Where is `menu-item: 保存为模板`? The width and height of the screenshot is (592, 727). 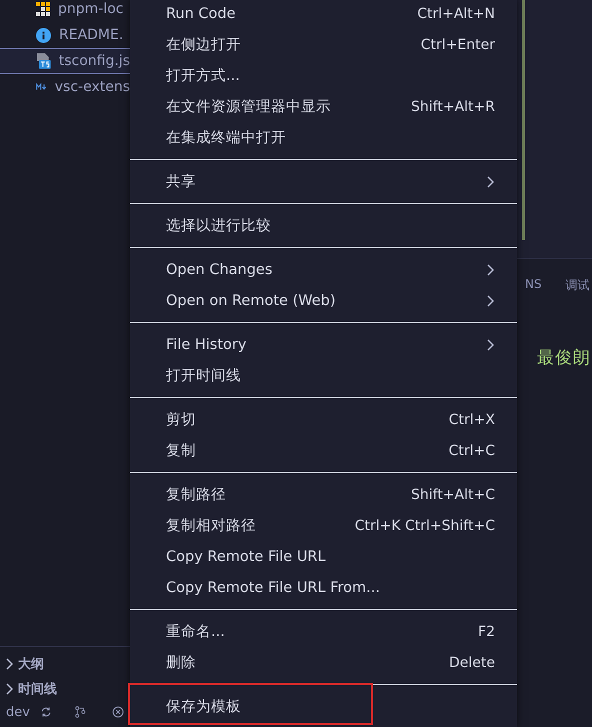
menu-item: 保存为模板 is located at coordinates (323, 706).